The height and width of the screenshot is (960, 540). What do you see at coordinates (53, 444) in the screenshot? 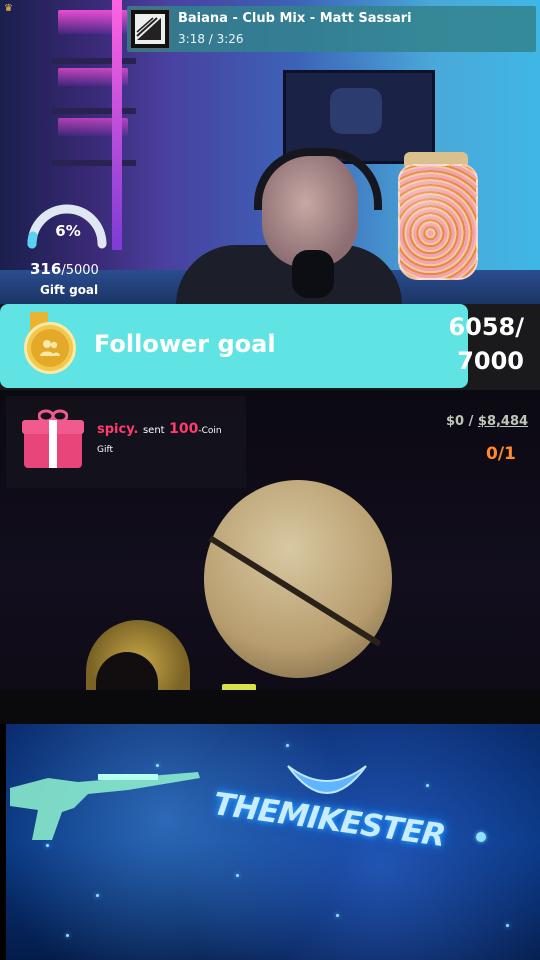
I see `gift-ribbon` at bounding box center [53, 444].